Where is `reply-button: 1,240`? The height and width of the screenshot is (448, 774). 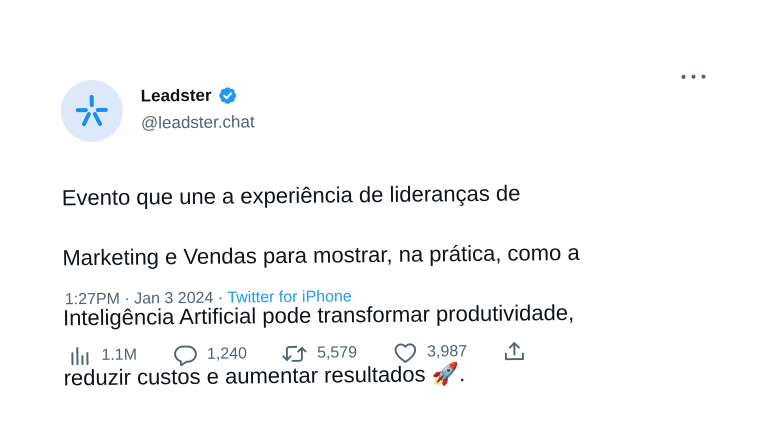 reply-button: 1,240 is located at coordinates (210, 354).